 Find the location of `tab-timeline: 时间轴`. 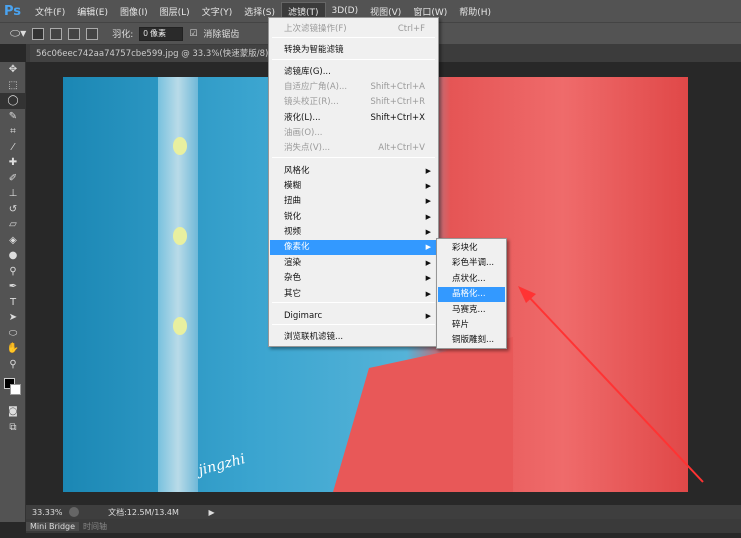

tab-timeline: 时间轴 is located at coordinates (95, 526).